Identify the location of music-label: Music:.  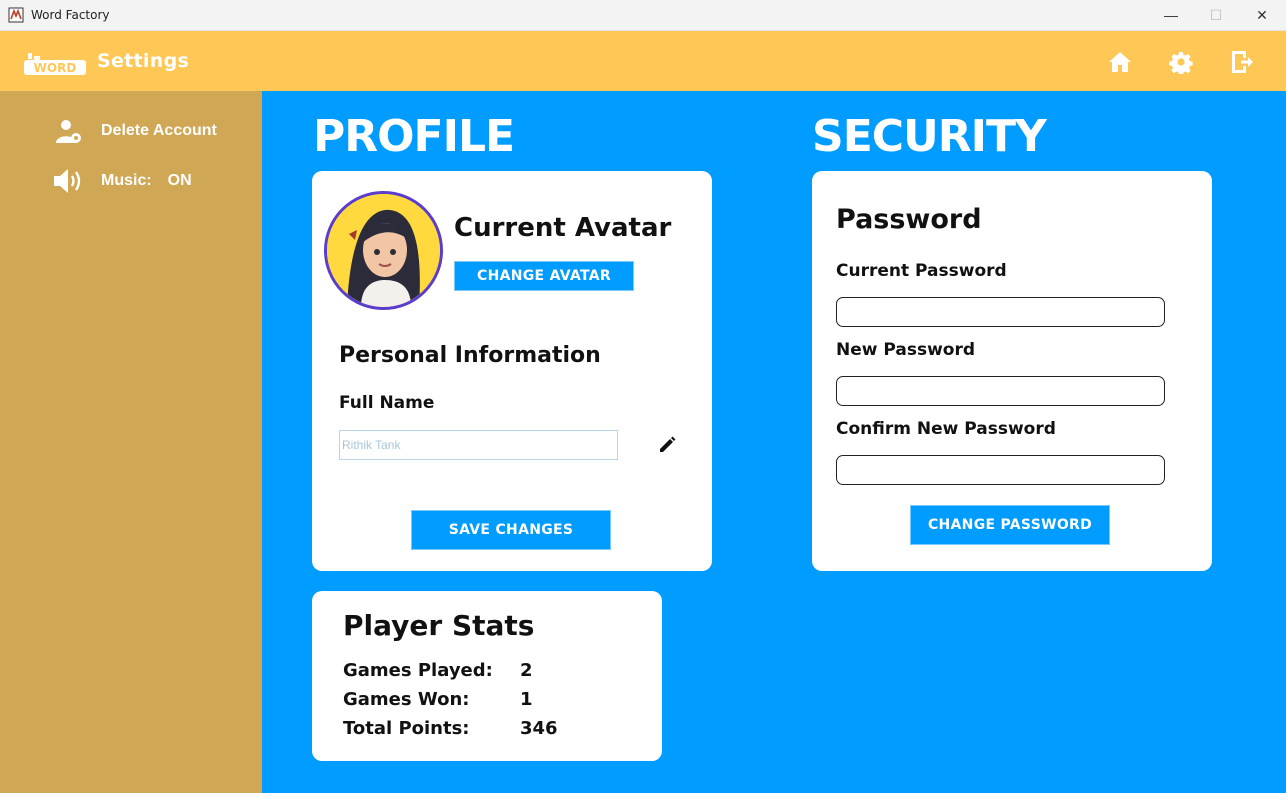
(126, 180).